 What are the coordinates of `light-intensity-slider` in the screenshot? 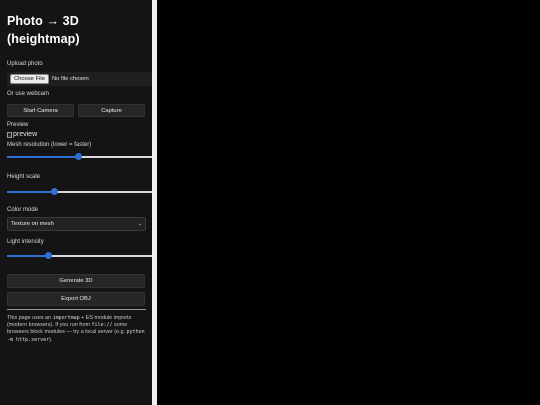 It's located at (79, 256).